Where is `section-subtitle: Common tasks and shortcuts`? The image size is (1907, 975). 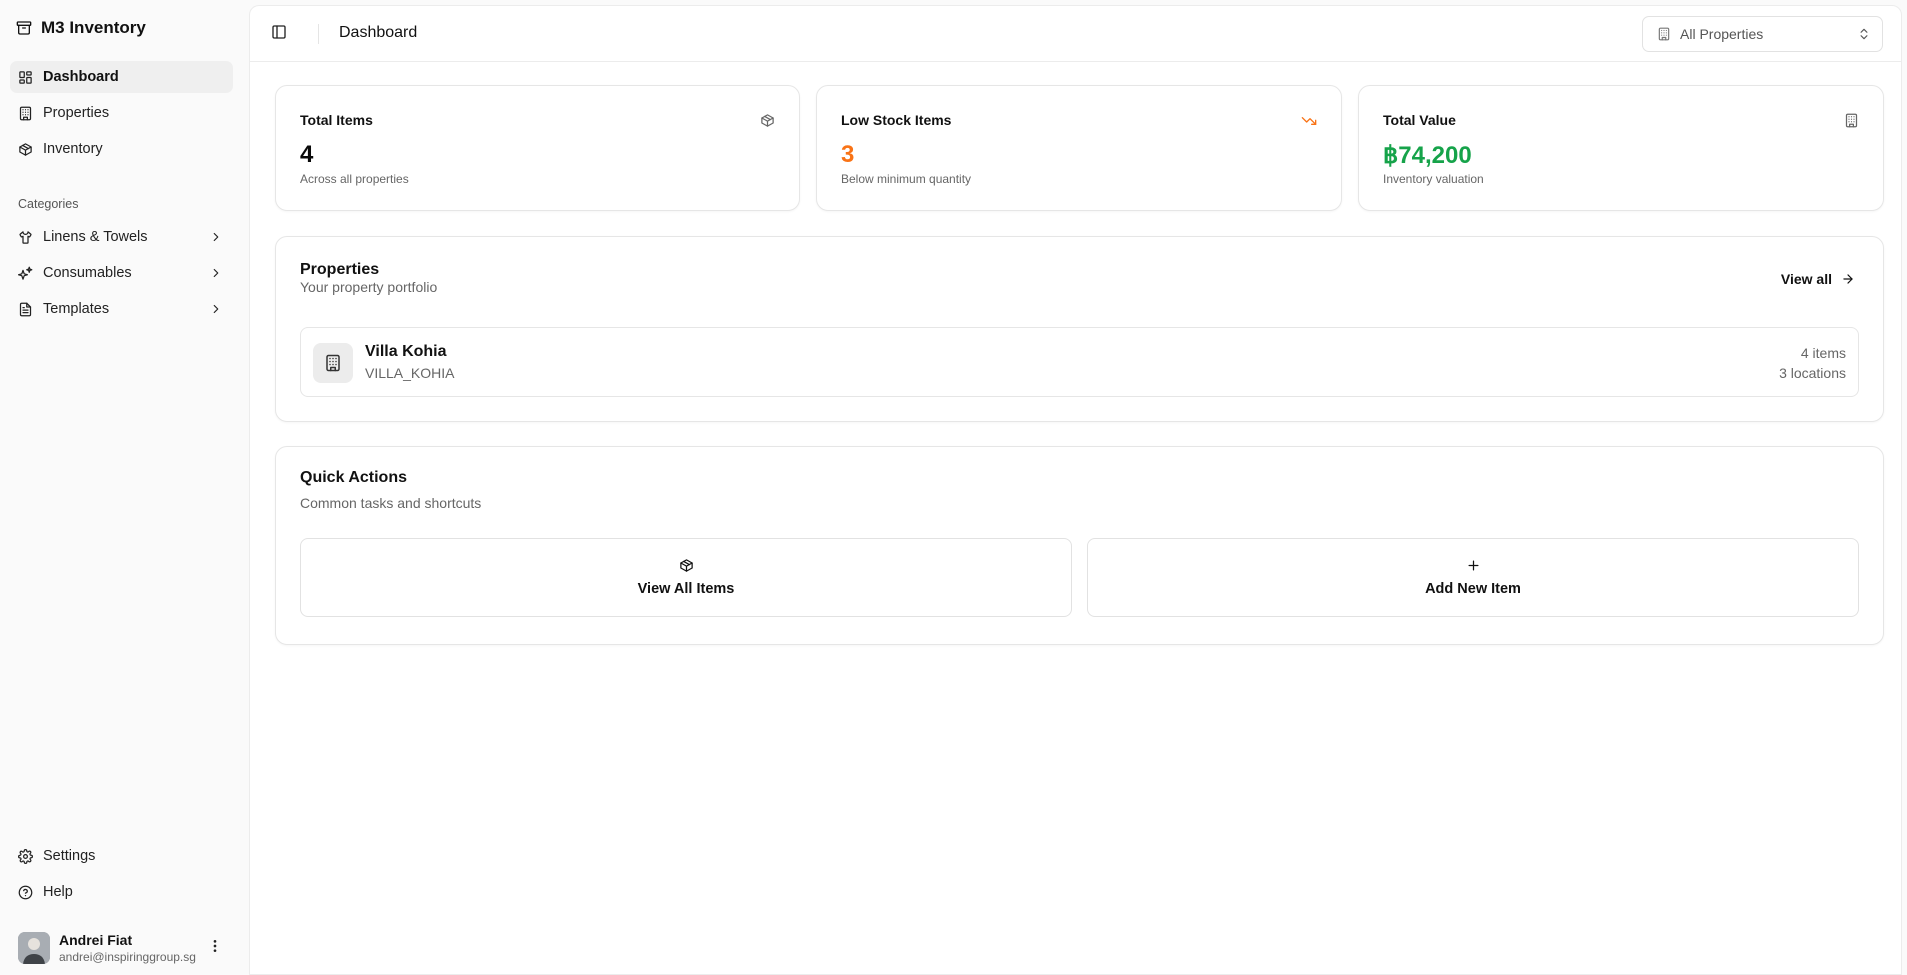 section-subtitle: Common tasks and shortcuts is located at coordinates (391, 503).